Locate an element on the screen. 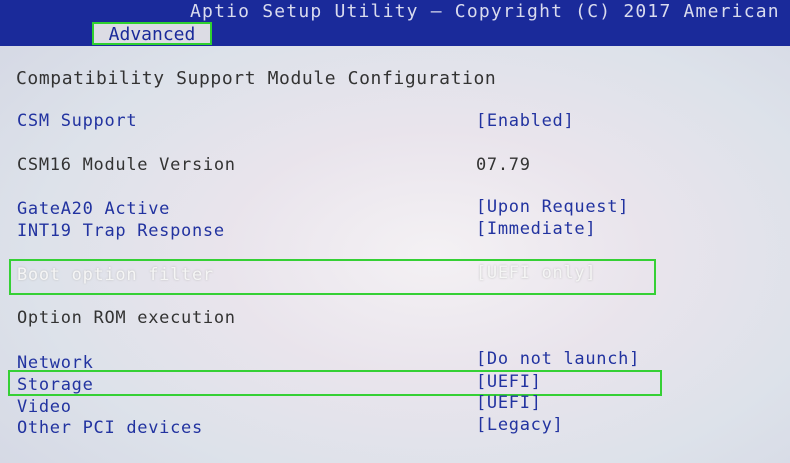  setting-label-other-pci: Other PCI devices is located at coordinates (110, 428).